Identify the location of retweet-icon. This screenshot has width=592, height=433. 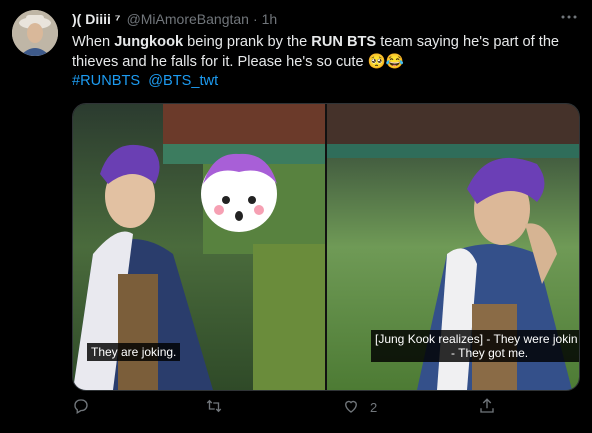
(214, 407).